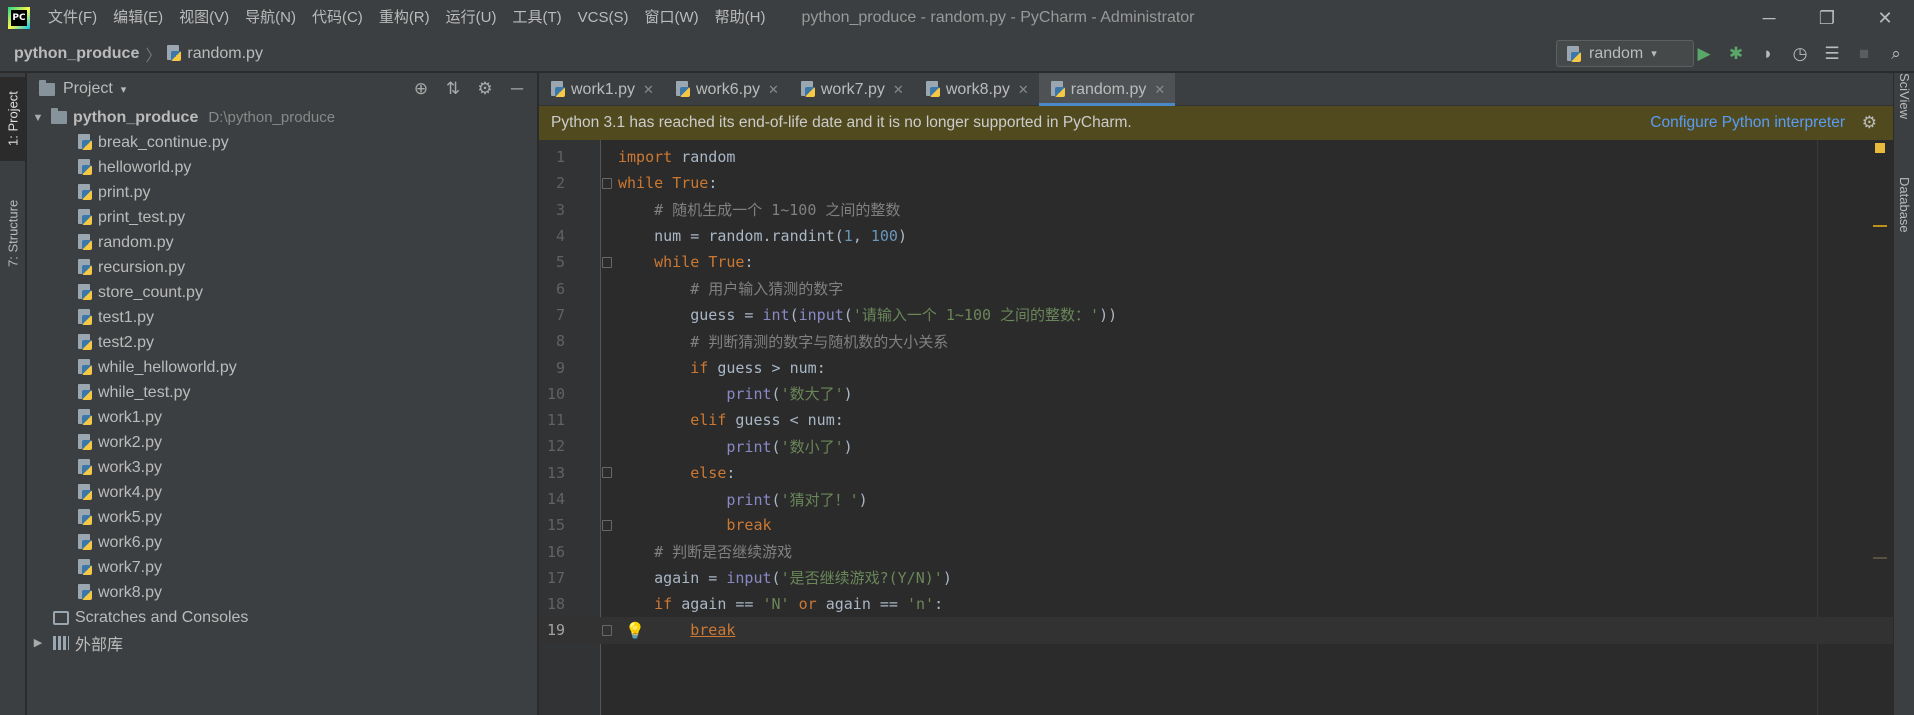  Describe the element at coordinates (740, 18) in the screenshot. I see `menu-help: 帮助(H)` at that location.